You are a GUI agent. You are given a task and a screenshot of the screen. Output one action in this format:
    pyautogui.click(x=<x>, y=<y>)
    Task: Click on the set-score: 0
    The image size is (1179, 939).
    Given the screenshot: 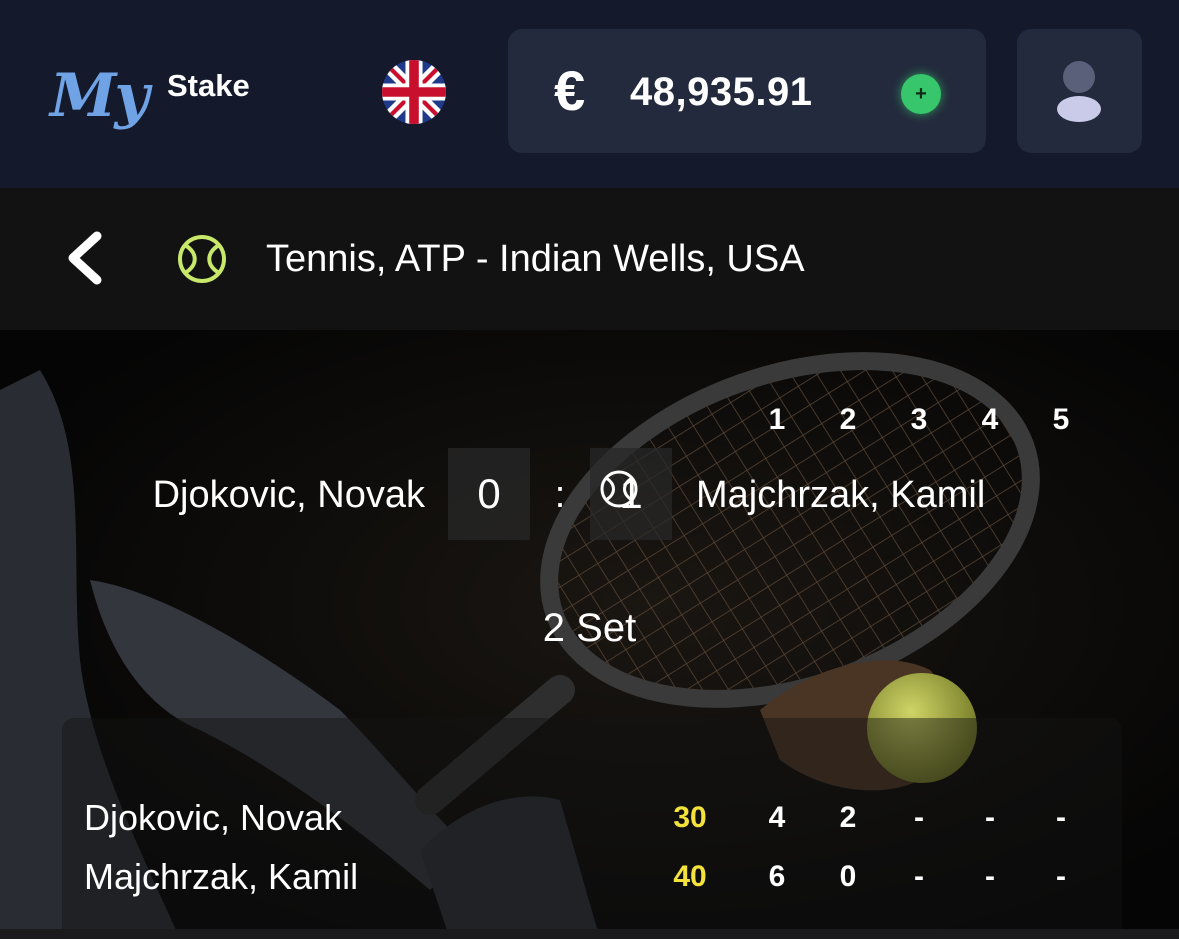 What is the action you would take?
    pyautogui.click(x=848, y=876)
    